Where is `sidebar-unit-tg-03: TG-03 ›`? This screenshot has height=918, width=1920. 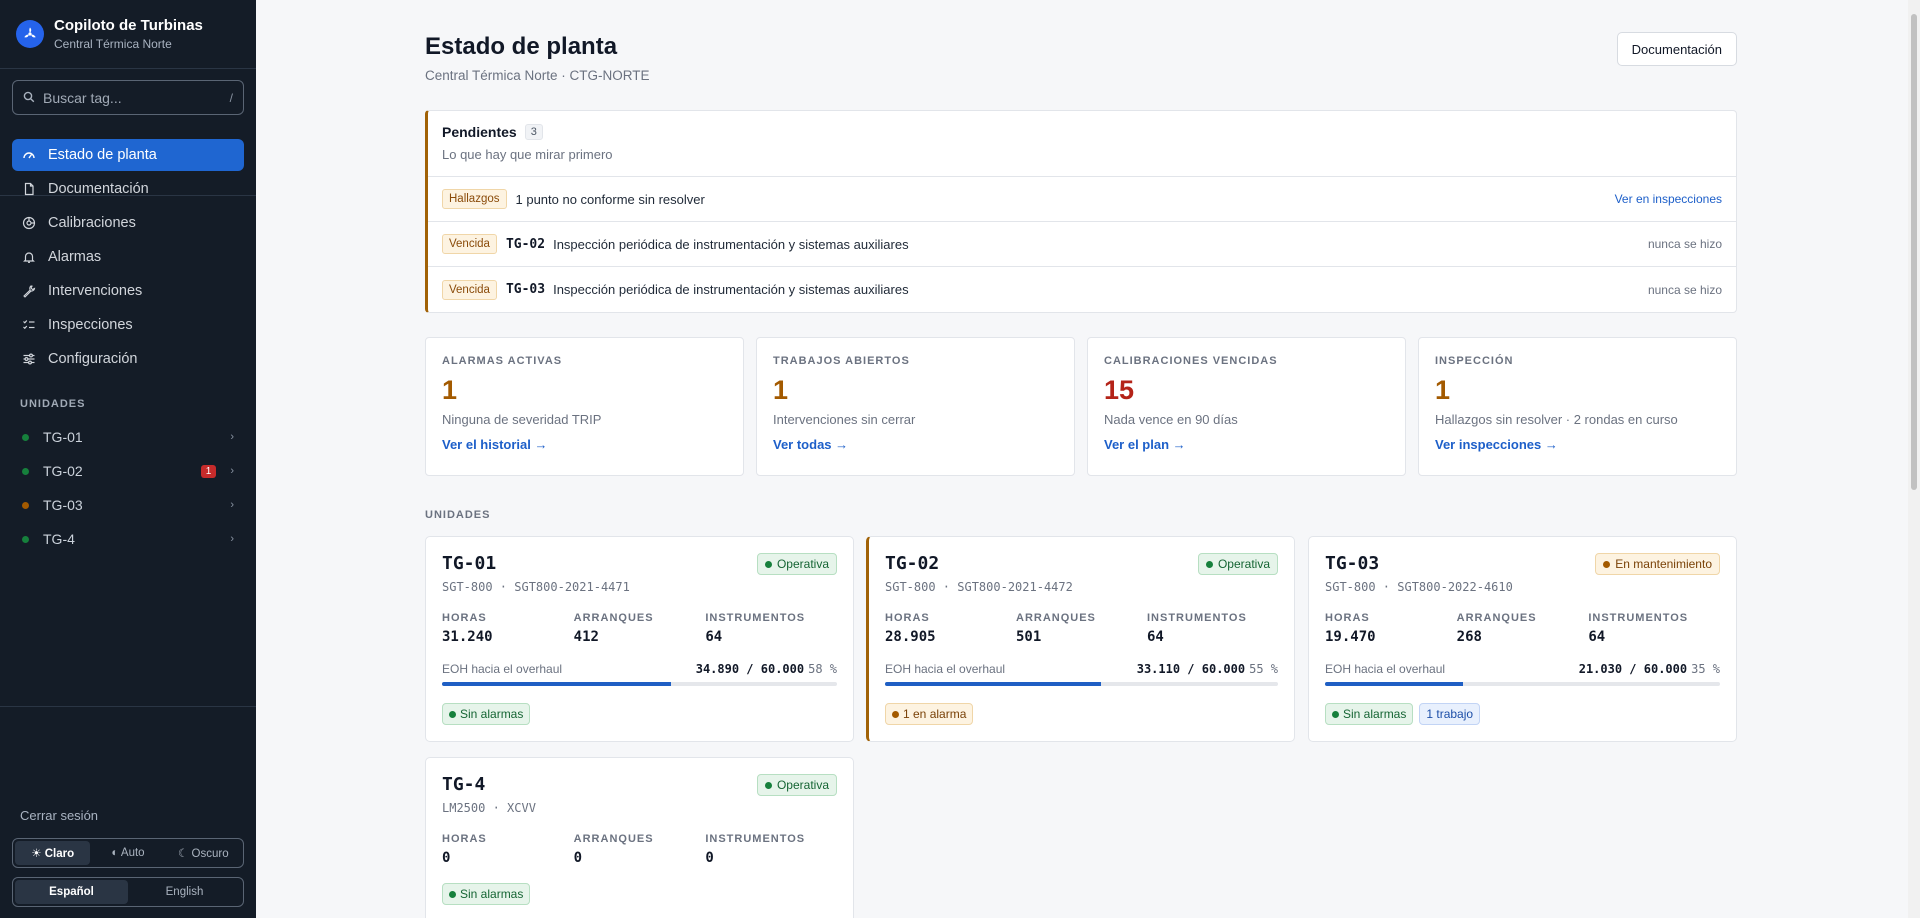
sidebar-unit-tg-03: TG-03 › is located at coordinates (128, 505).